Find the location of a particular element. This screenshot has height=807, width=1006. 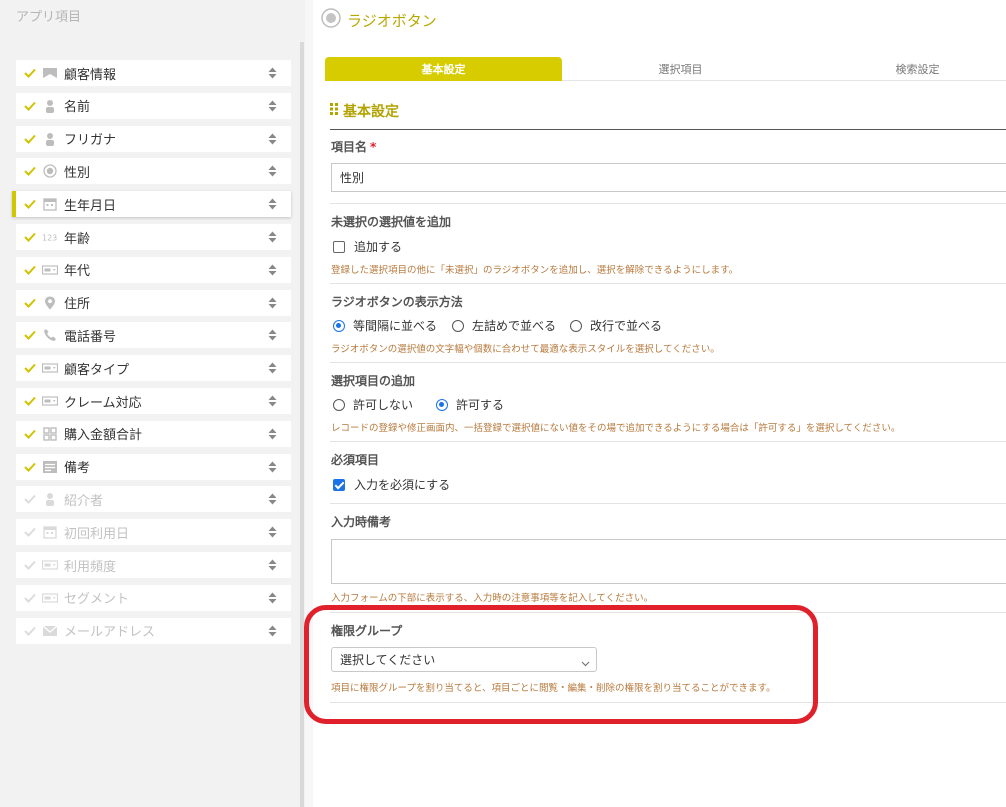

input-note-textarea is located at coordinates (668, 561).